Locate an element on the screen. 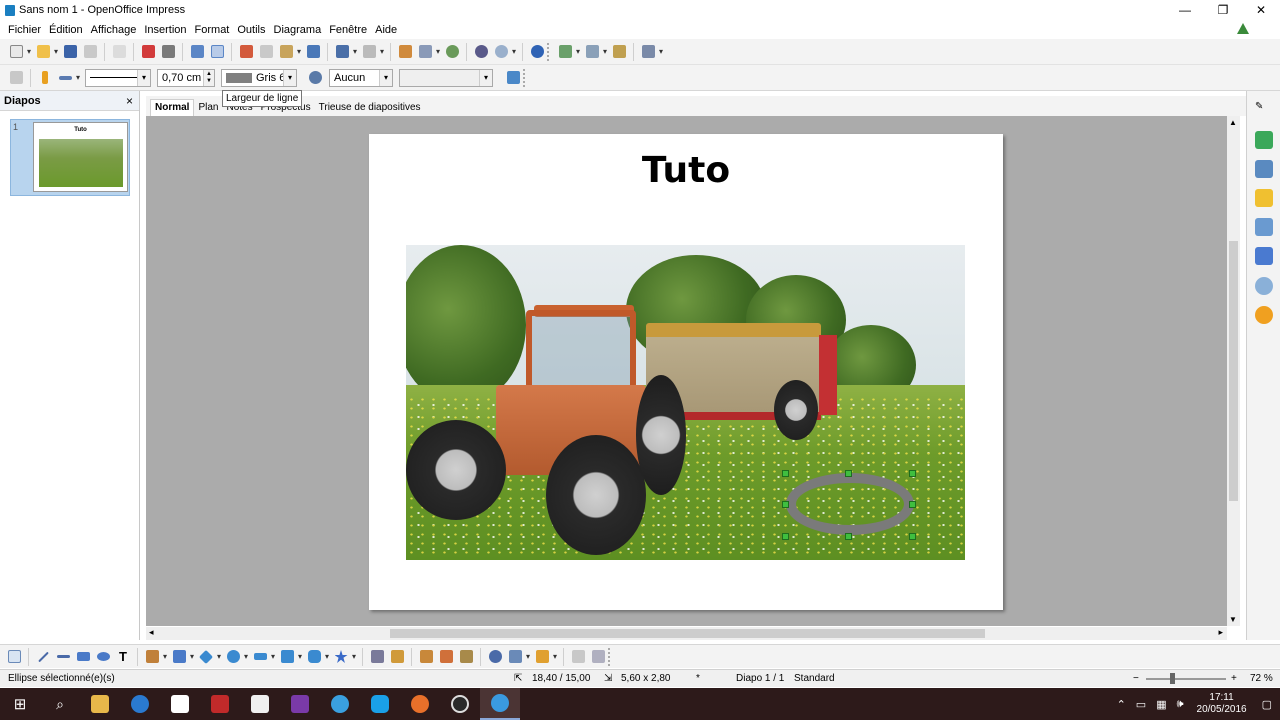 The image size is (1280, 720). rotate-icon is located at coordinates (495, 657).